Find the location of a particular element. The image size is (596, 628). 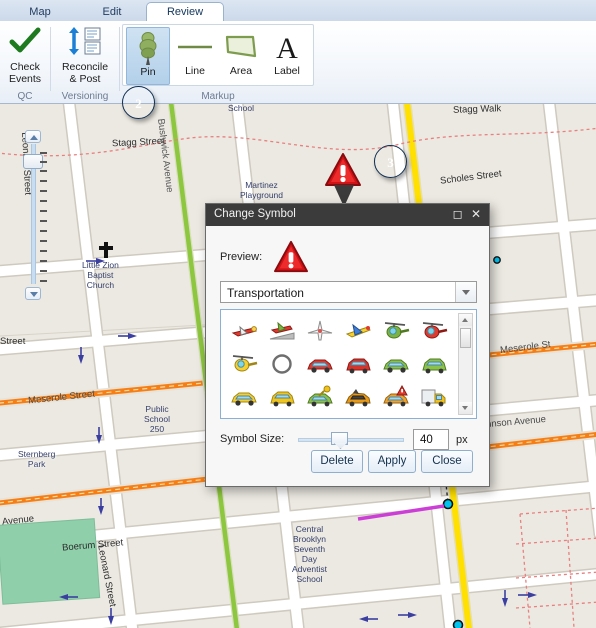

zoom-in-button is located at coordinates (33, 136).